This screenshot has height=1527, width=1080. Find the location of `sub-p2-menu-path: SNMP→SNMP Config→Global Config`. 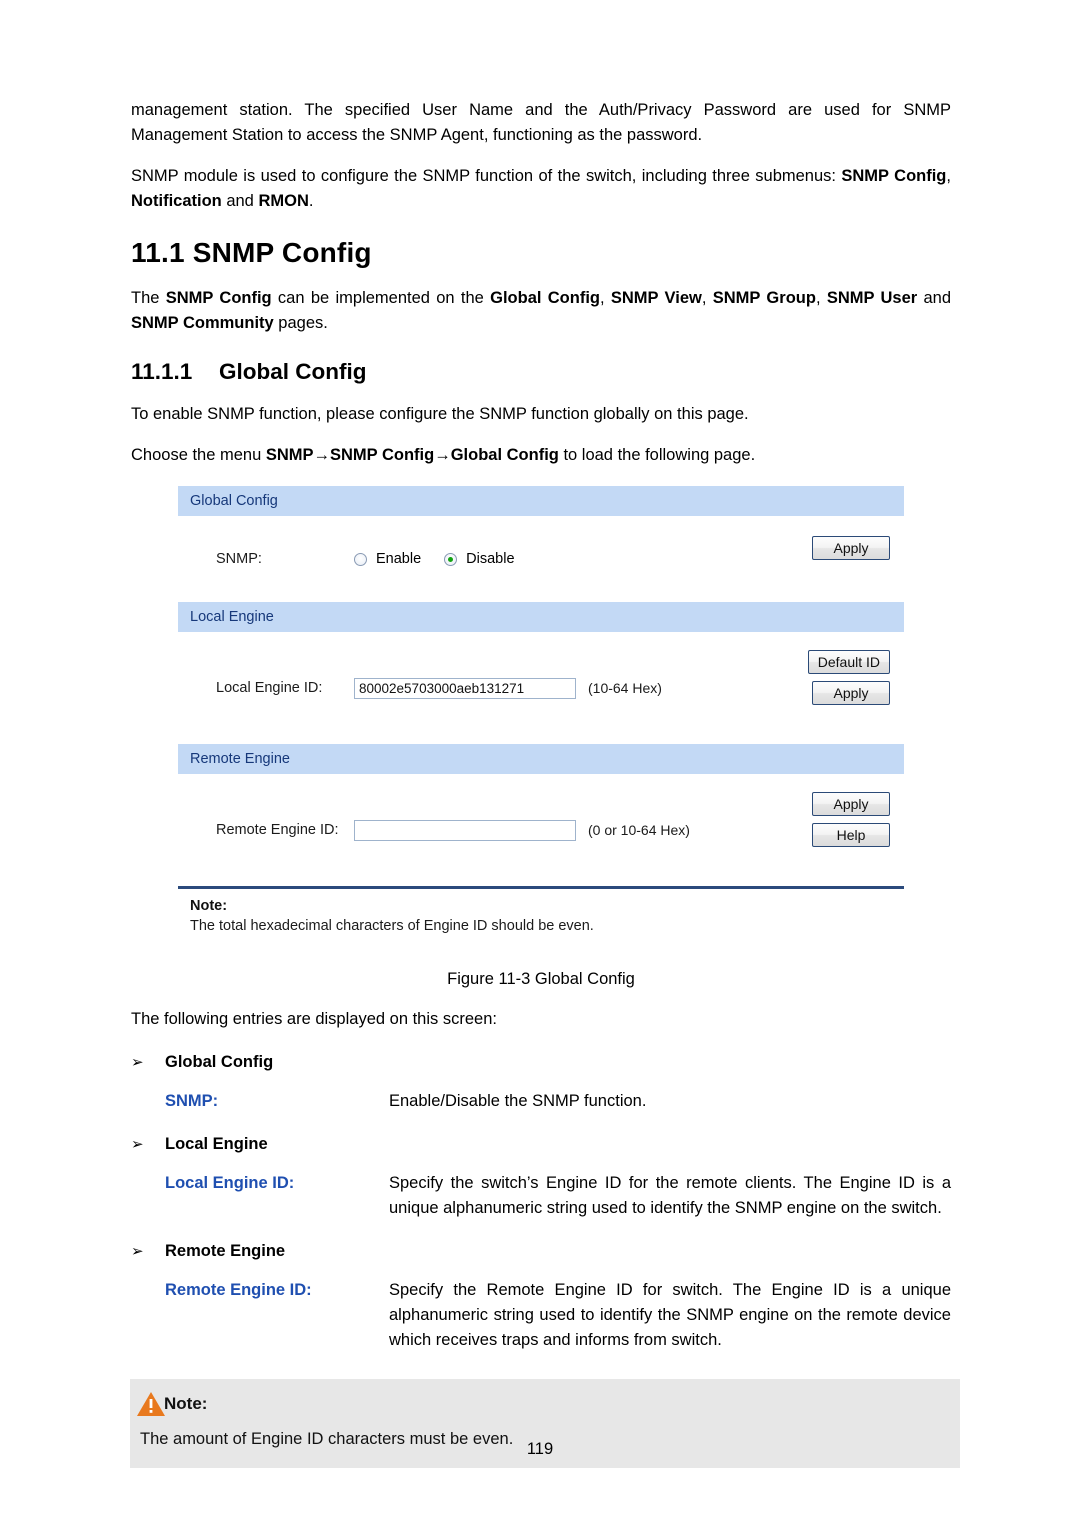

sub-p2-menu-path: SNMP→SNMP Config→Global Config is located at coordinates (412, 455).